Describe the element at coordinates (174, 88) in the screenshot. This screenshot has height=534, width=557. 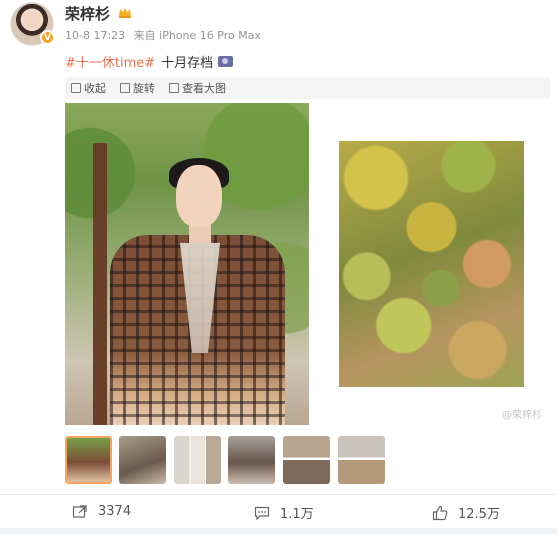
I see `zoom-icon` at that location.